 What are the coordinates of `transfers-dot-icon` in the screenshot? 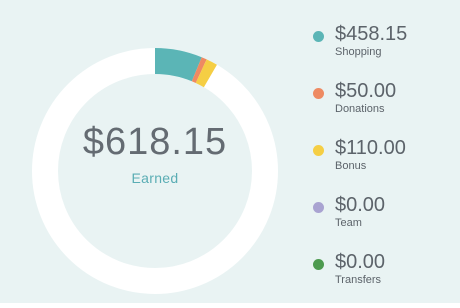 It's located at (318, 264).